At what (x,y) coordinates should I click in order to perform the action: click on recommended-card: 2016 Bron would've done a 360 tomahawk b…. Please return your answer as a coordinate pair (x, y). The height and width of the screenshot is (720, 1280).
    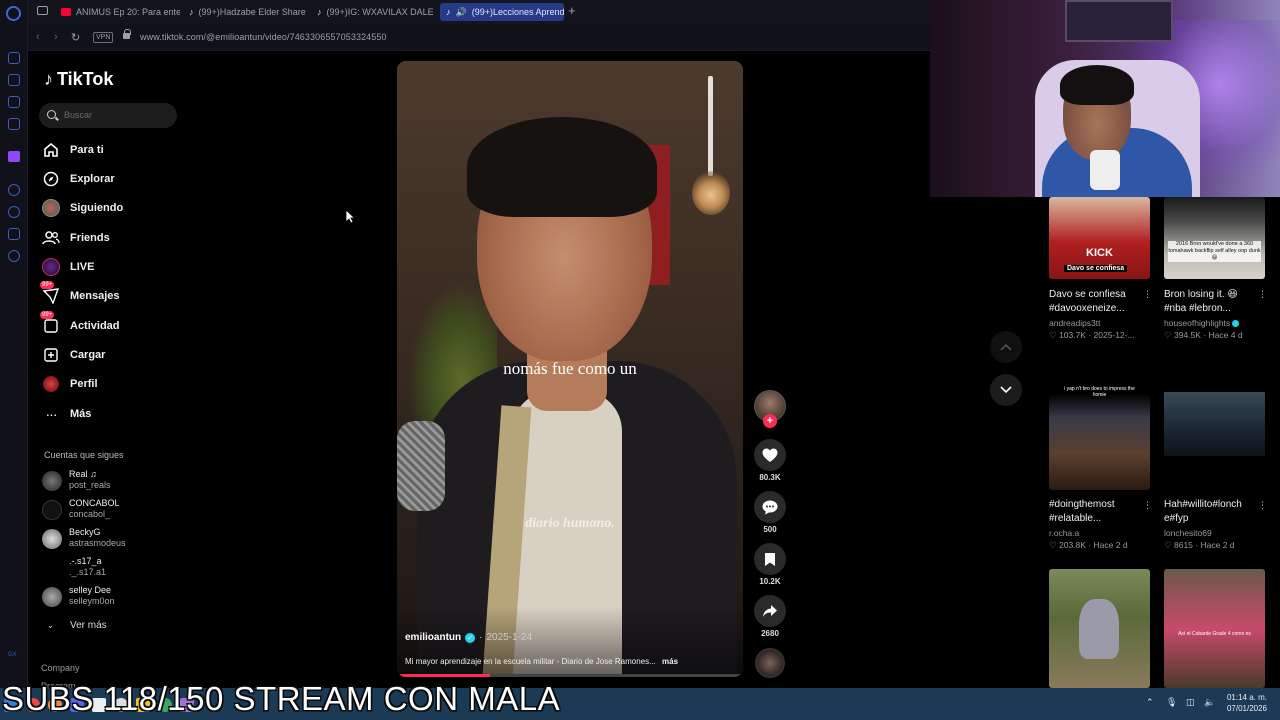
    Looking at the image, I should click on (1216, 269).